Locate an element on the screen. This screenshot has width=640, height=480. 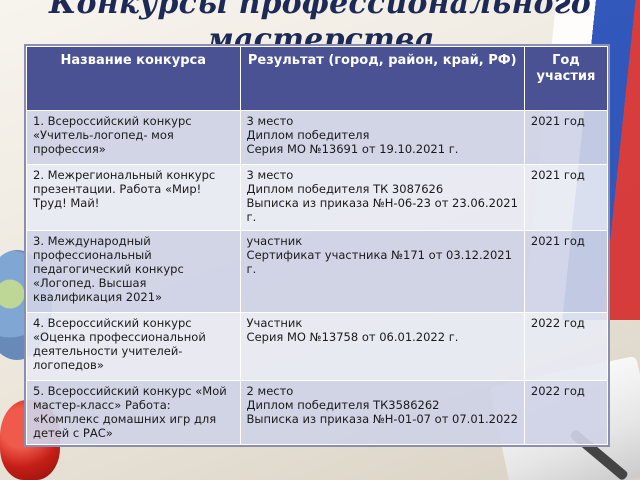
header-result: Результат (город, район, край, РФ) is located at coordinates (382, 78).